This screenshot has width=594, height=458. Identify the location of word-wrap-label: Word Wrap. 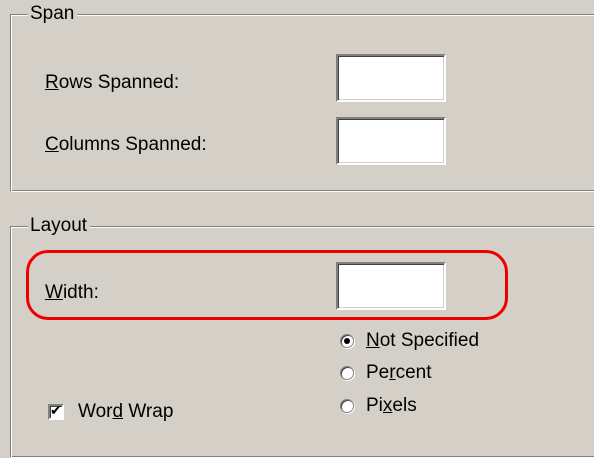
(125, 412).